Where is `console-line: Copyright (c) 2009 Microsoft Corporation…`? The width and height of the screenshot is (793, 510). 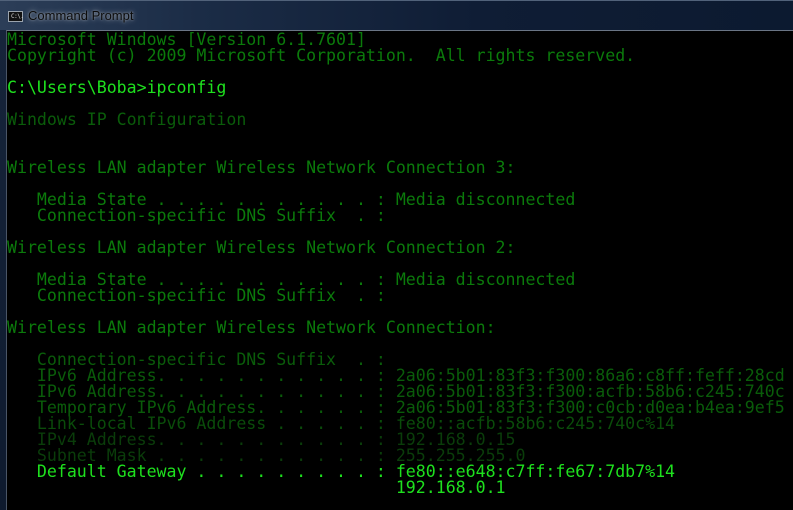
console-line: Copyright (c) 2009 Microsoft Corporation… is located at coordinates (321, 55).